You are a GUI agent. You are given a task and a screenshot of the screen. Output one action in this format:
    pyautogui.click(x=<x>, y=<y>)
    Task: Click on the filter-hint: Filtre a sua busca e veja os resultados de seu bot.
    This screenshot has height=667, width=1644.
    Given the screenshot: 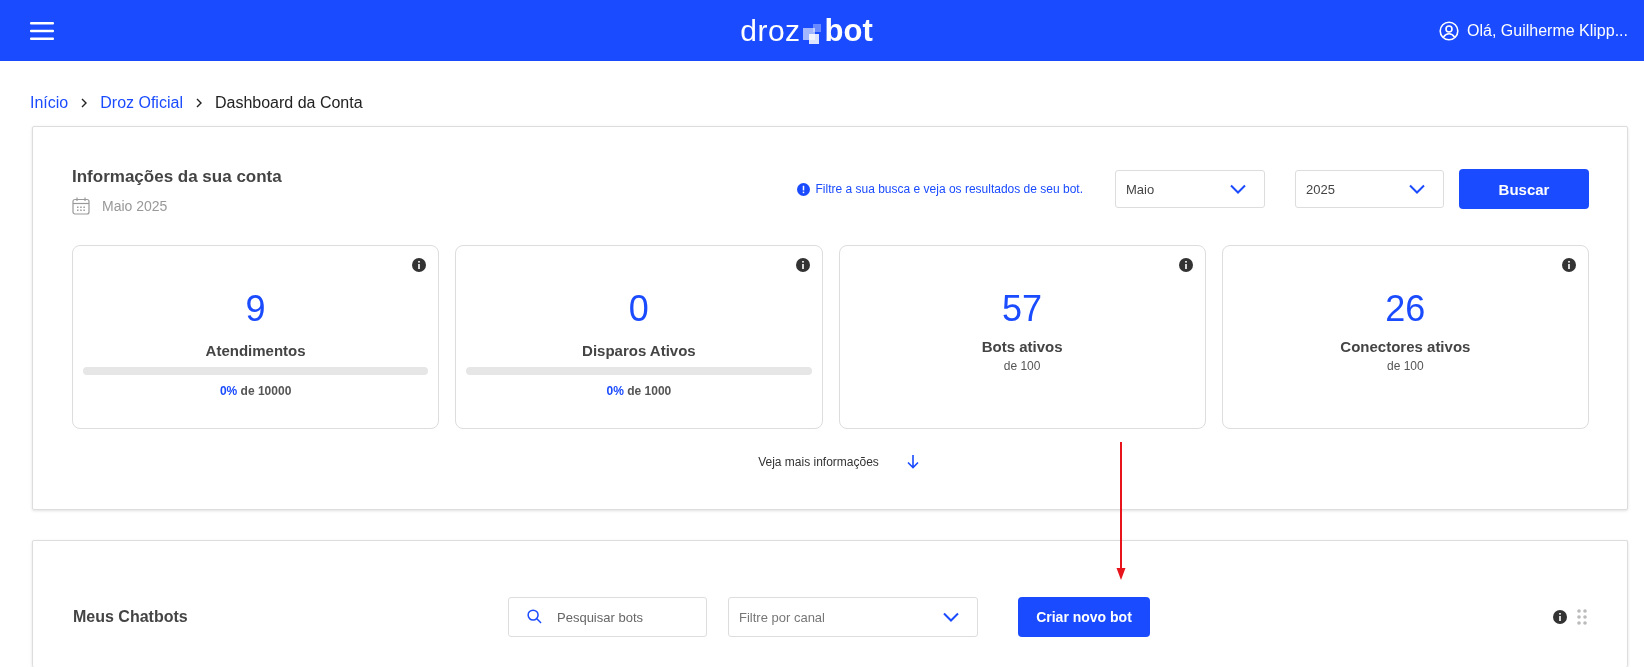 What is the action you would take?
    pyautogui.click(x=949, y=189)
    